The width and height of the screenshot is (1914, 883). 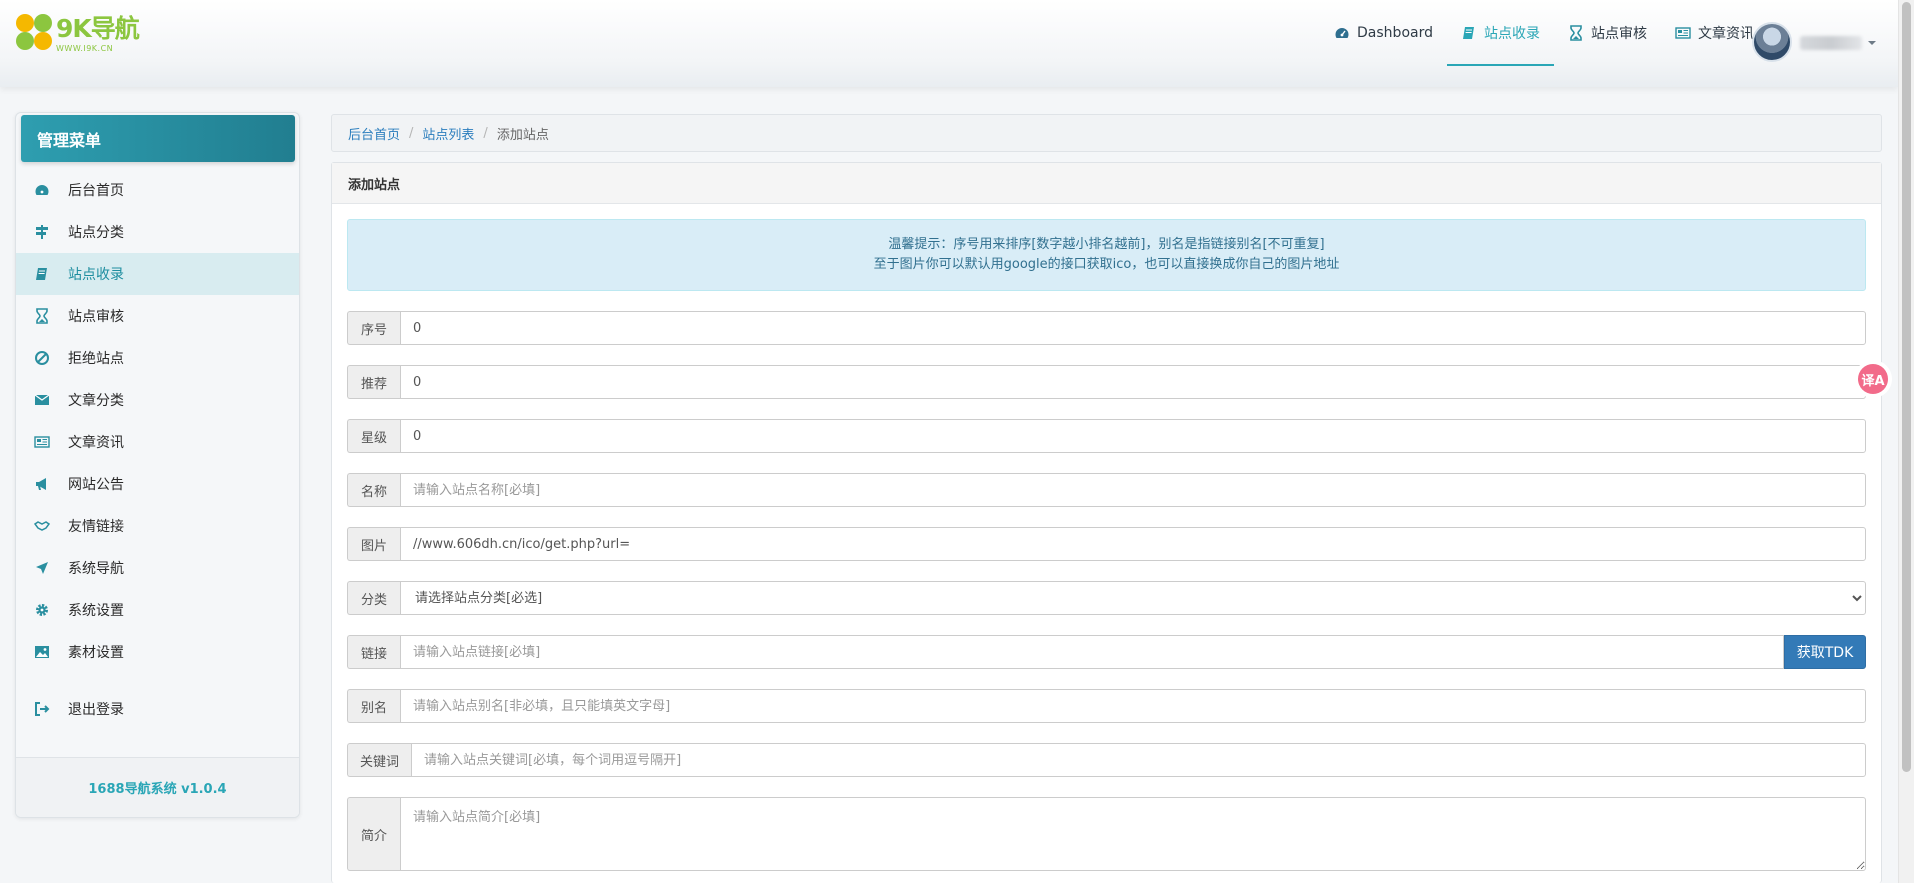 What do you see at coordinates (1831, 43) in the screenshot?
I see `username-blurred` at bounding box center [1831, 43].